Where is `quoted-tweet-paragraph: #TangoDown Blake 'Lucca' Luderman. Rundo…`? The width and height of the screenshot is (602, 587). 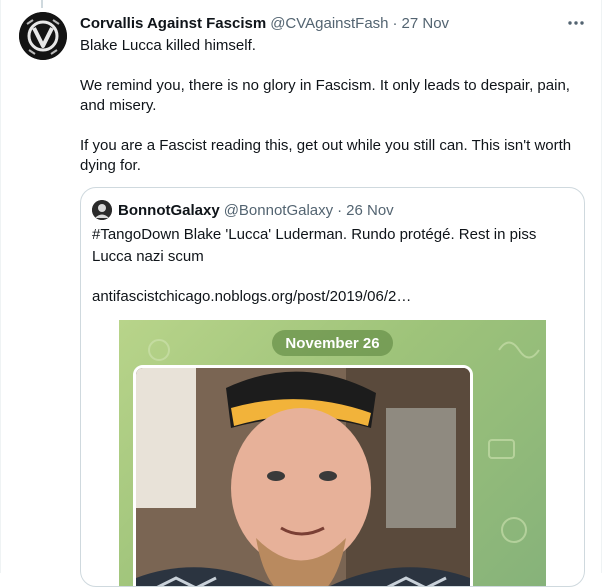
quoted-tweet-paragraph: #TangoDown Blake 'Lucca' Luderman. Rundo… is located at coordinates (314, 245).